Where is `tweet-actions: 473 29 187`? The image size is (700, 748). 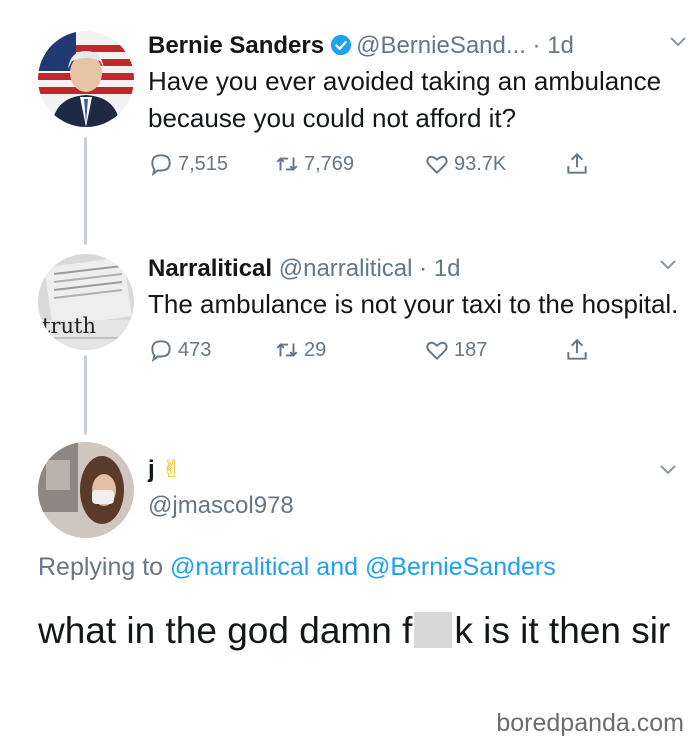 tweet-actions: 473 29 187 is located at coordinates (415, 355).